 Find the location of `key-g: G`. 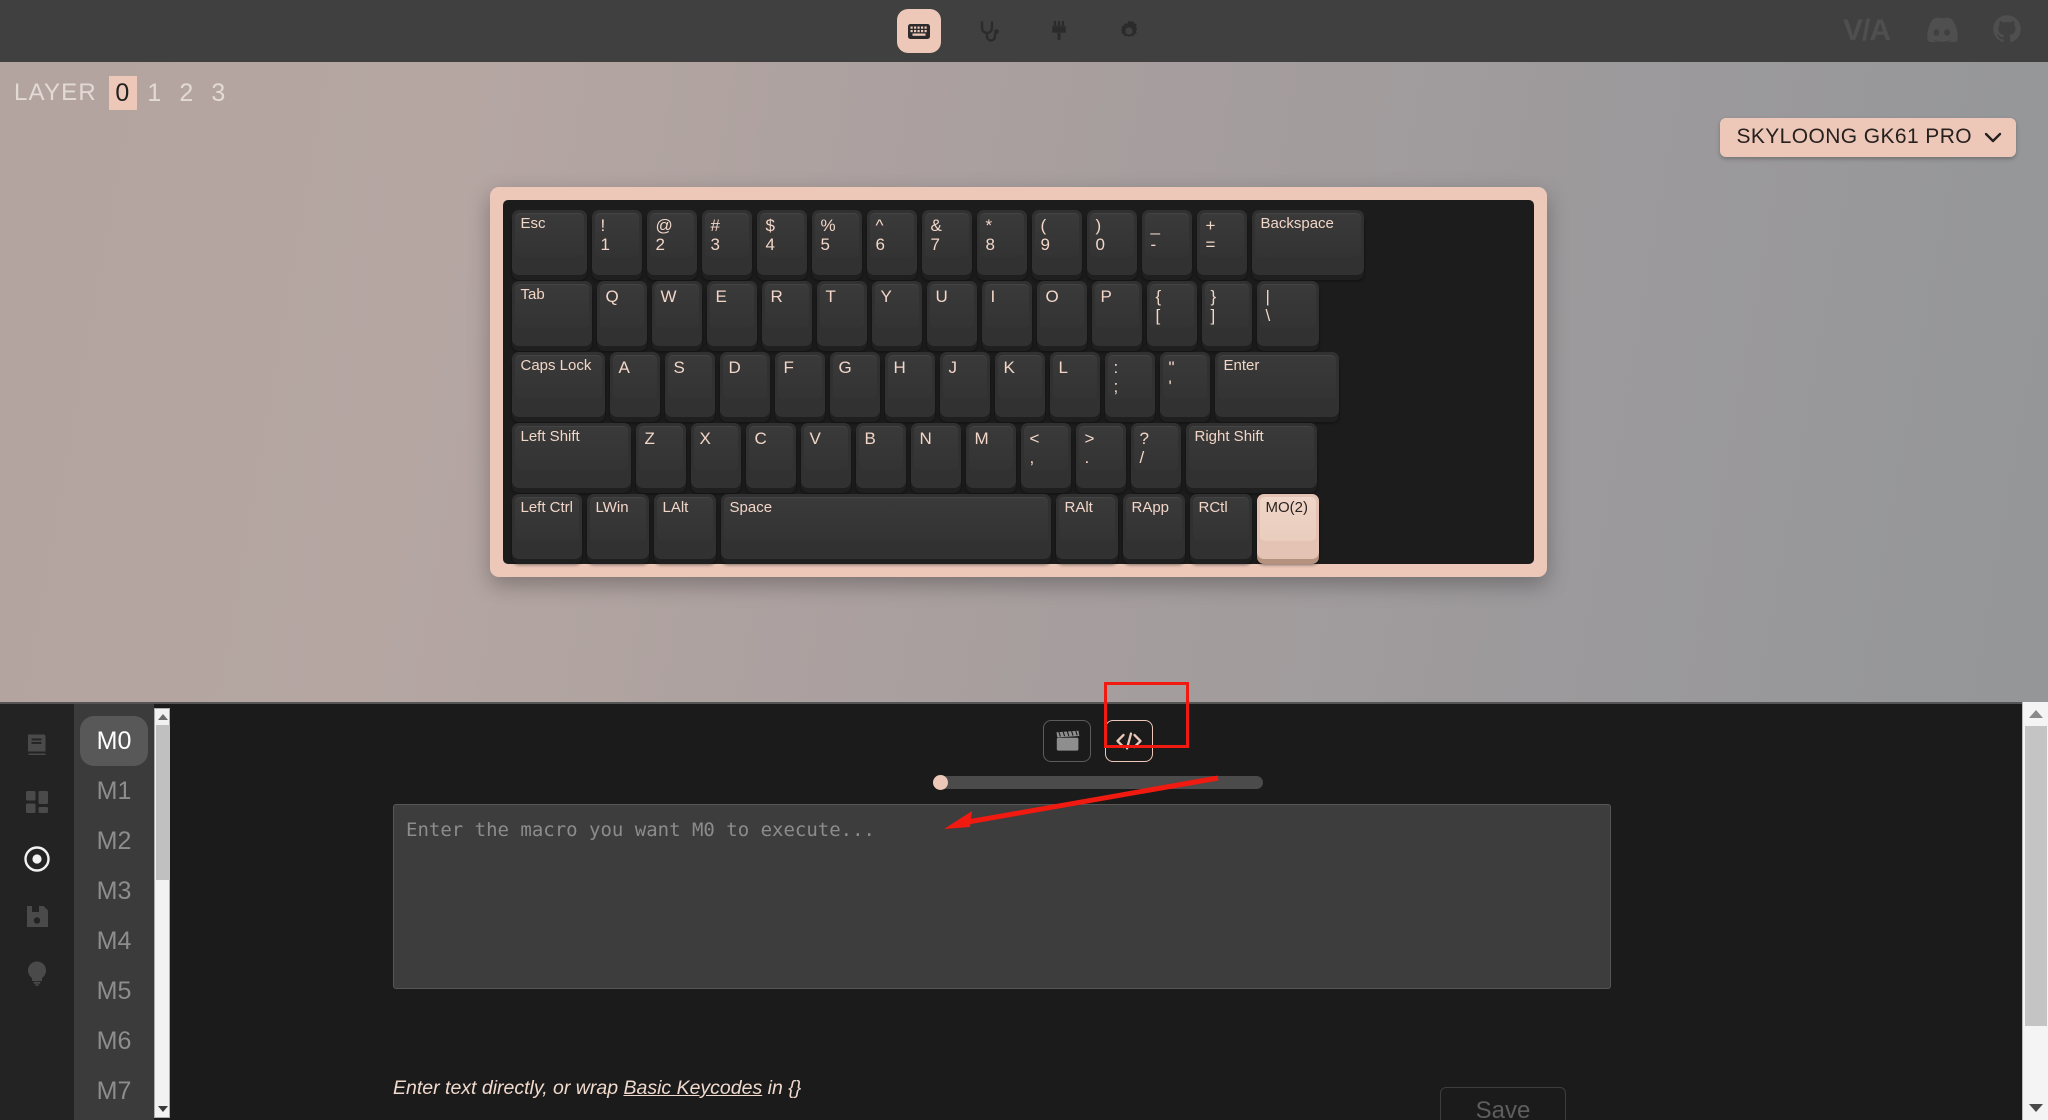

key-g: G is located at coordinates (854, 384).